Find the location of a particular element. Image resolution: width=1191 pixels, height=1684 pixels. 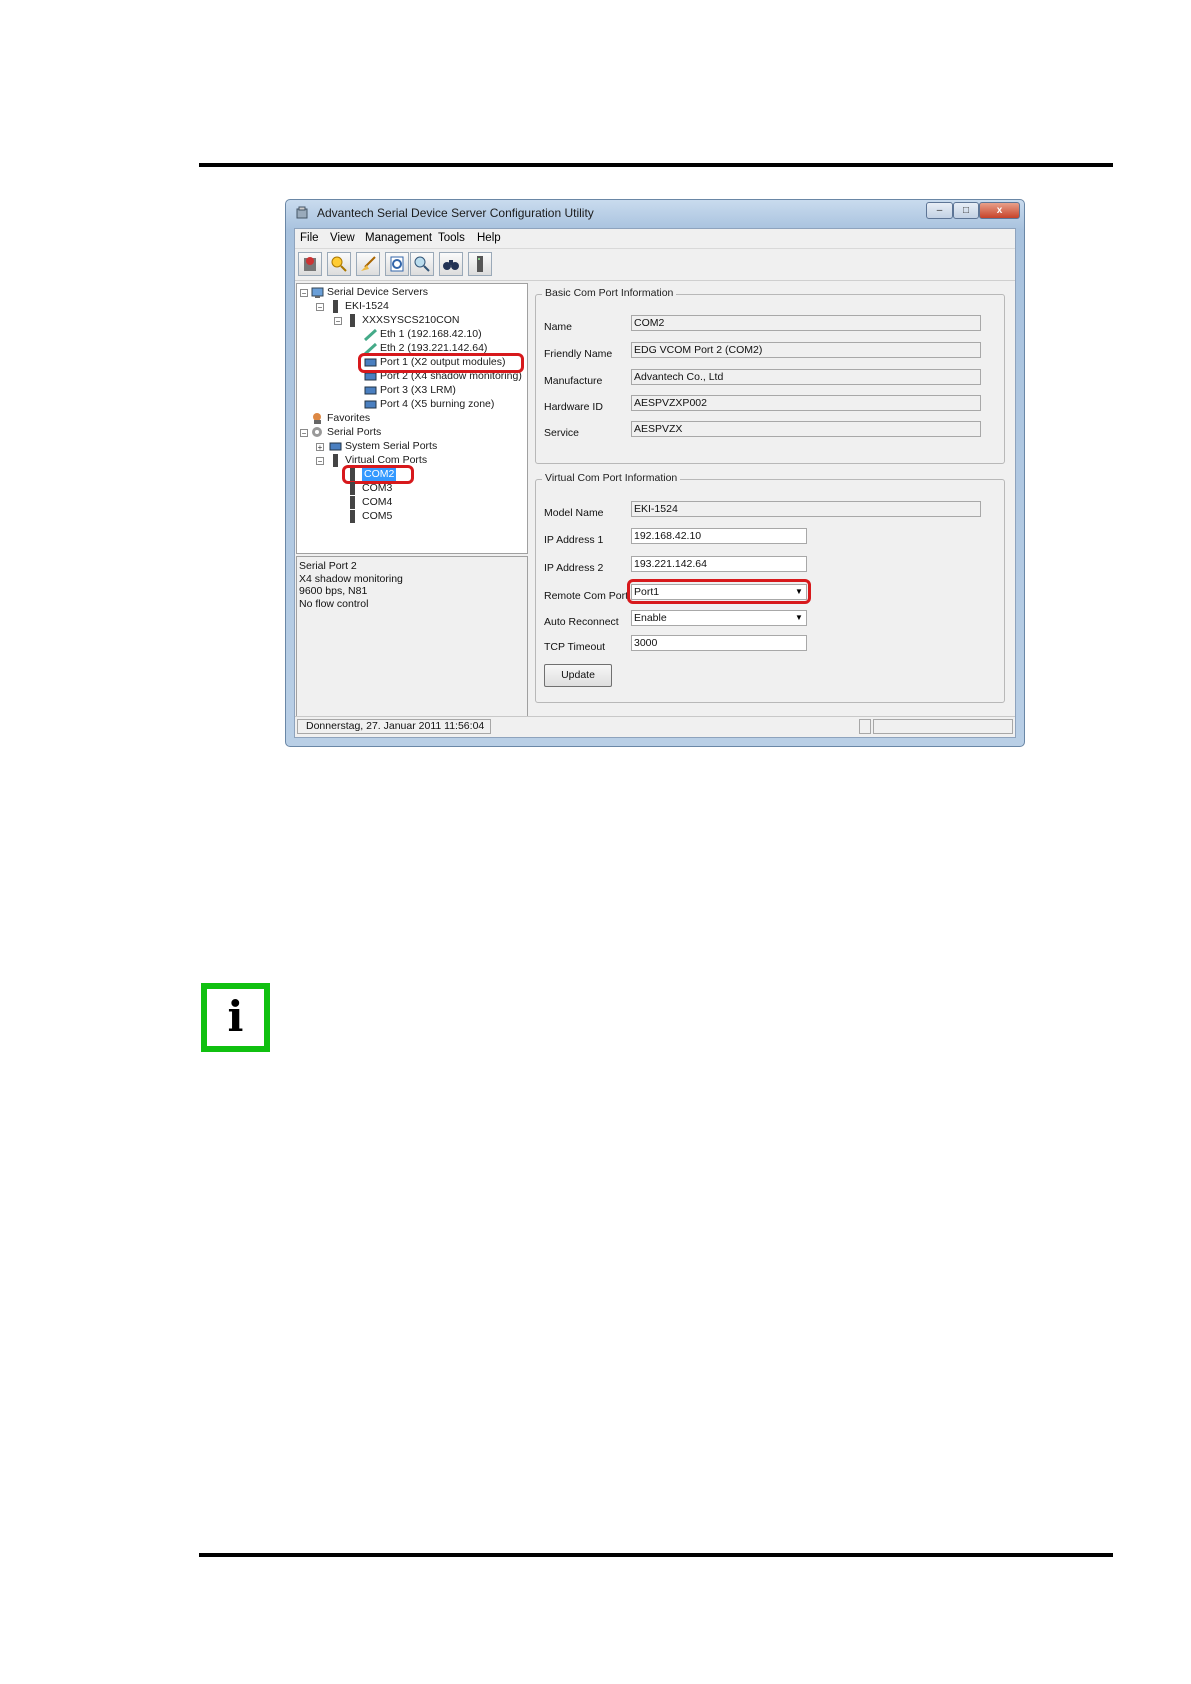

group-title: Virtual Com Port Information is located at coordinates (611, 478).